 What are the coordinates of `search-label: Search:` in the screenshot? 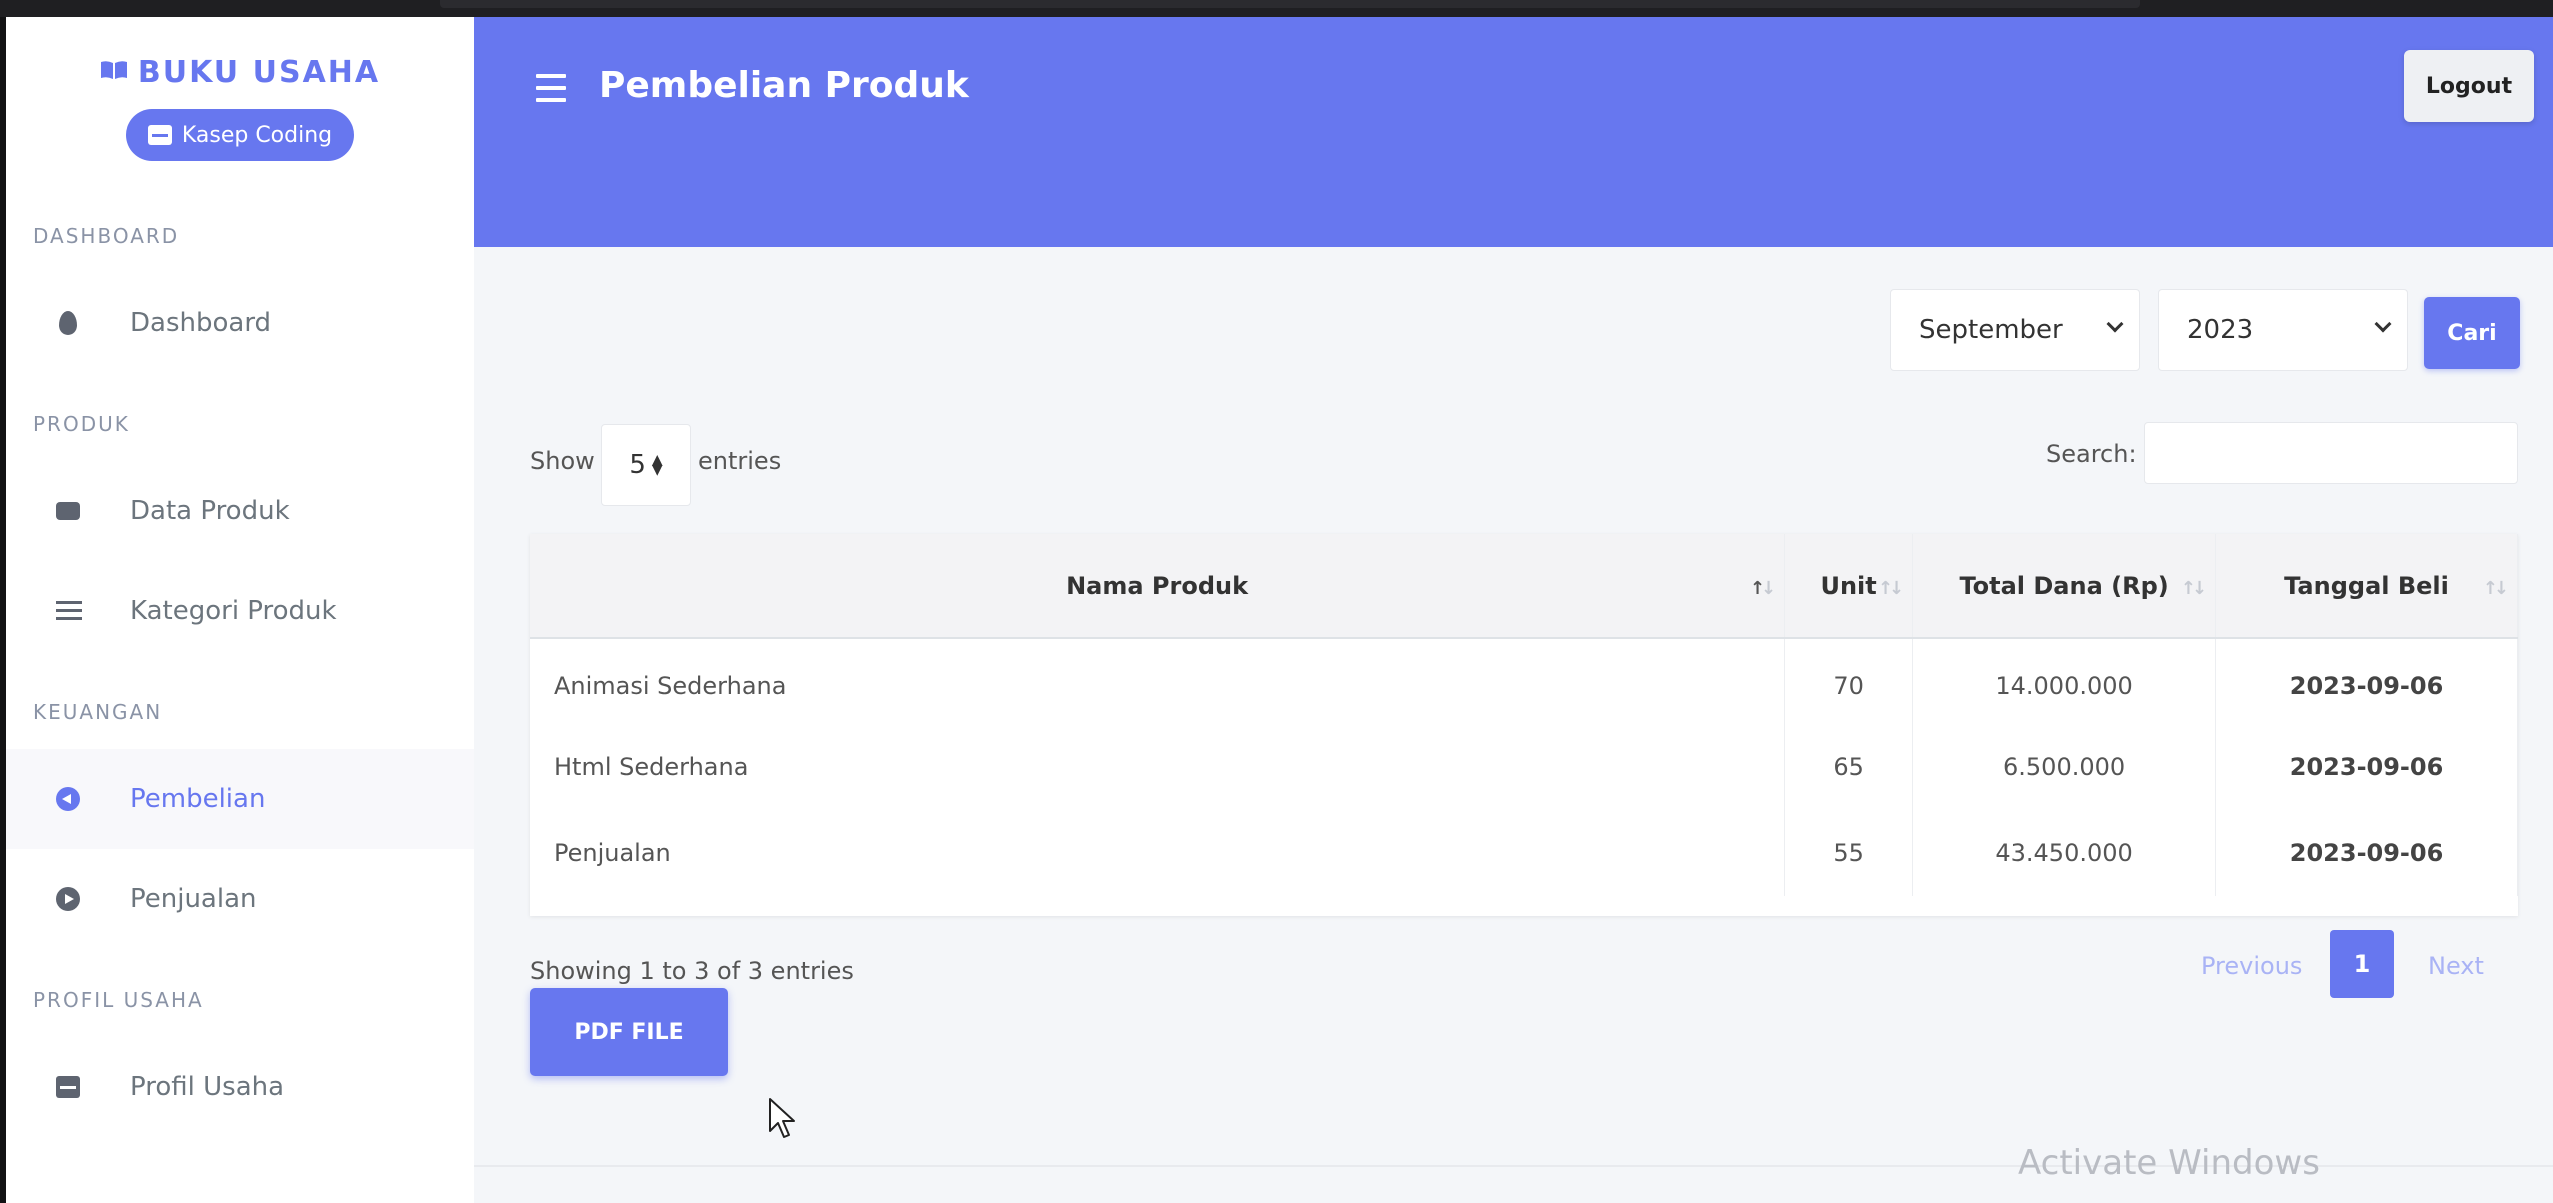 It's located at (2091, 454).